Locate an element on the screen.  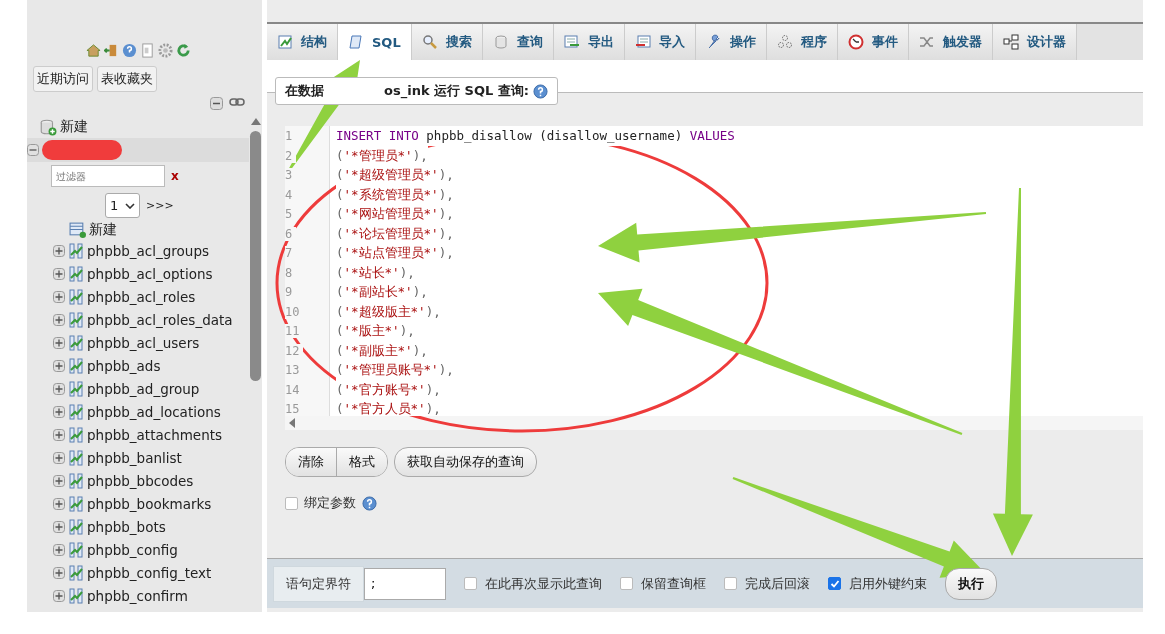
table-name: phpbb_ads is located at coordinates (124, 365).